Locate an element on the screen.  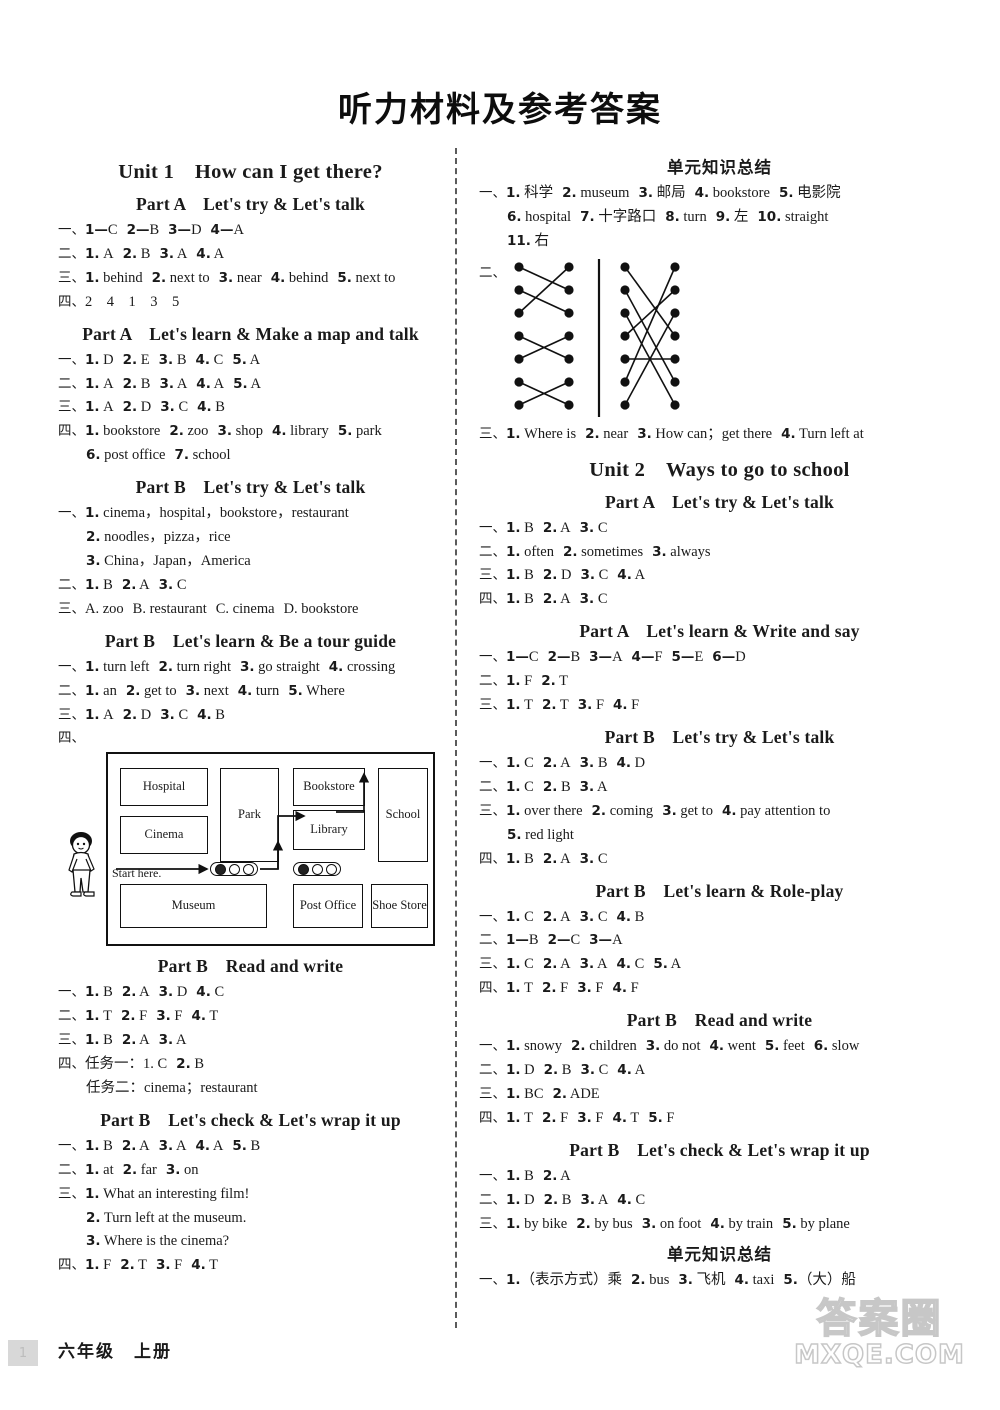
answer-item: 1. Where is is located at coordinates (541, 434).